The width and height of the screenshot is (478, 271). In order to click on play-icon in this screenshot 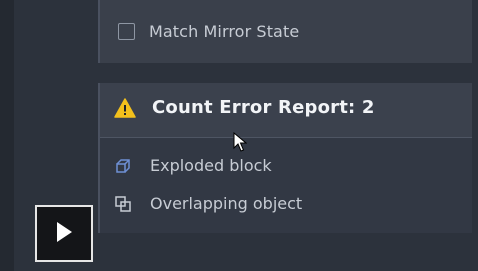, I will do `click(64, 234)`.